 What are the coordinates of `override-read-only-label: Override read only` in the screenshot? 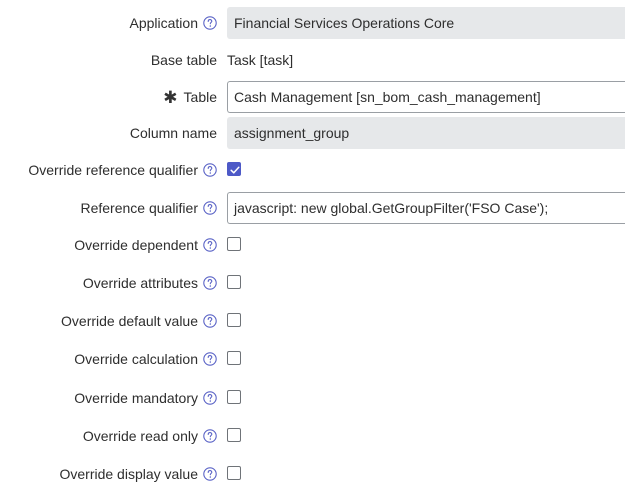 It's located at (150, 436).